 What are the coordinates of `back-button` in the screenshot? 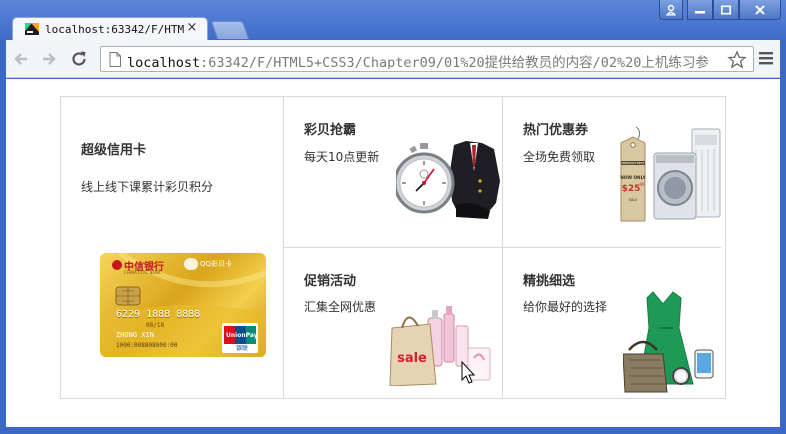 It's located at (21, 59).